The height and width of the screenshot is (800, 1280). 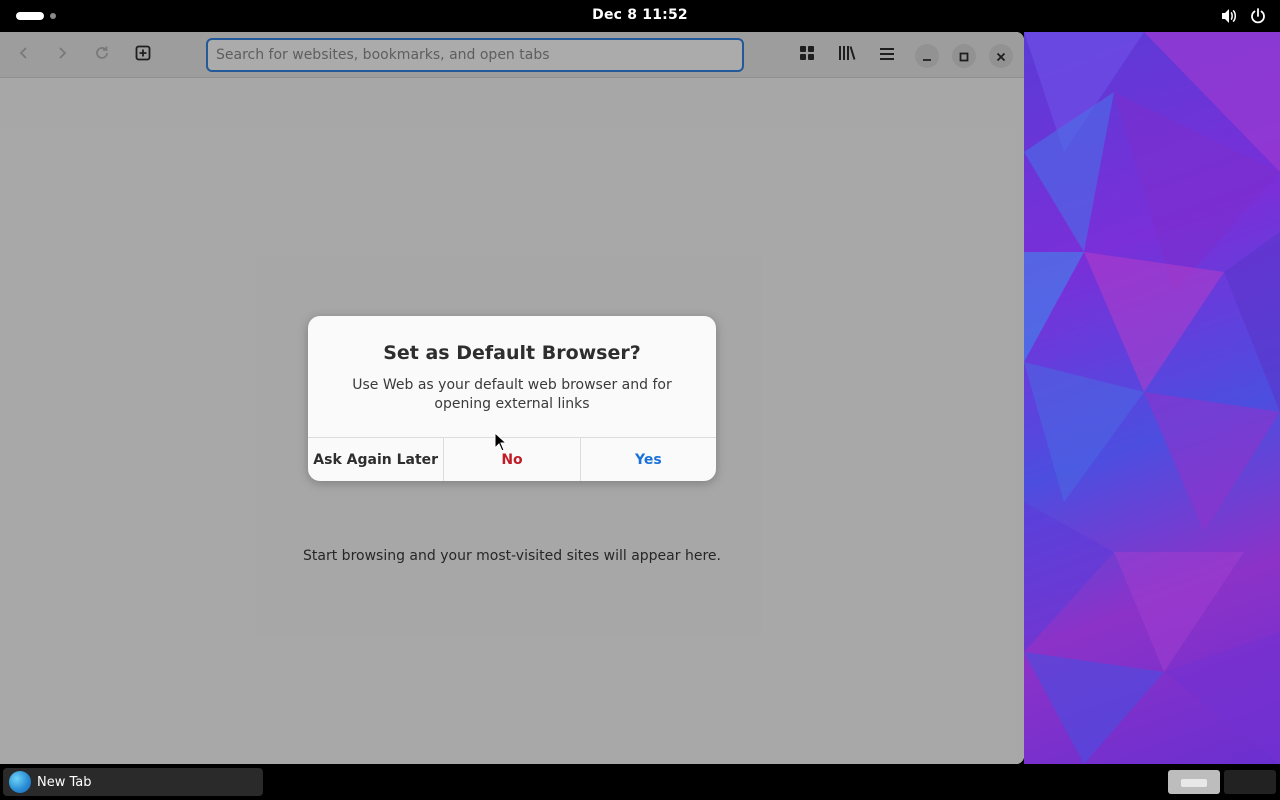 I want to click on ask-again-later-button: Ask Again Later, so click(x=375, y=459).